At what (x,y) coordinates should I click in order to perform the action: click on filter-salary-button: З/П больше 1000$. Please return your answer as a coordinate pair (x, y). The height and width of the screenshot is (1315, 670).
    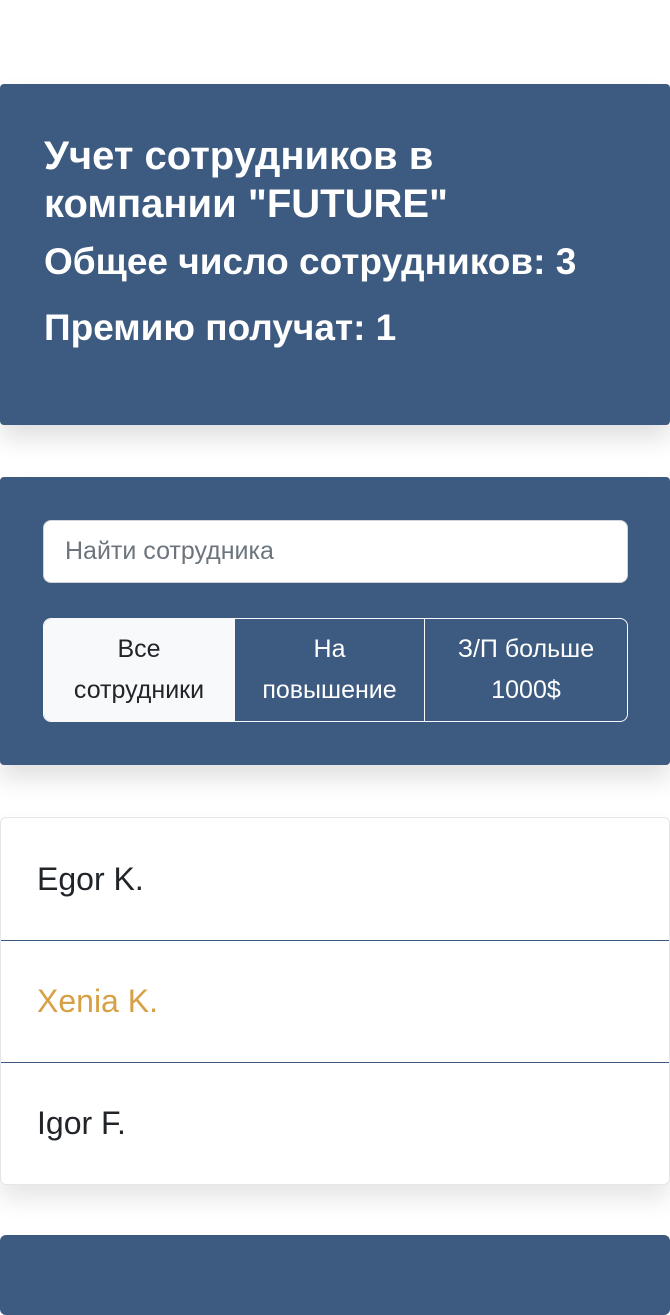
    Looking at the image, I should click on (525, 670).